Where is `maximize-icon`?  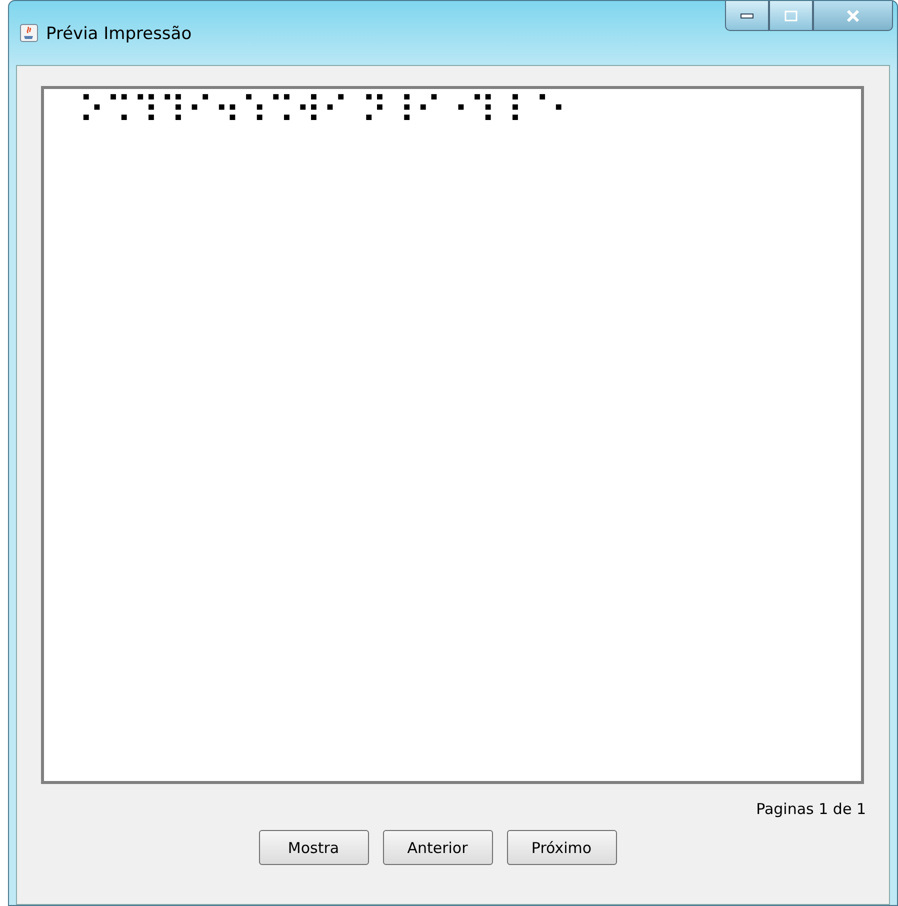 maximize-icon is located at coordinates (791, 16).